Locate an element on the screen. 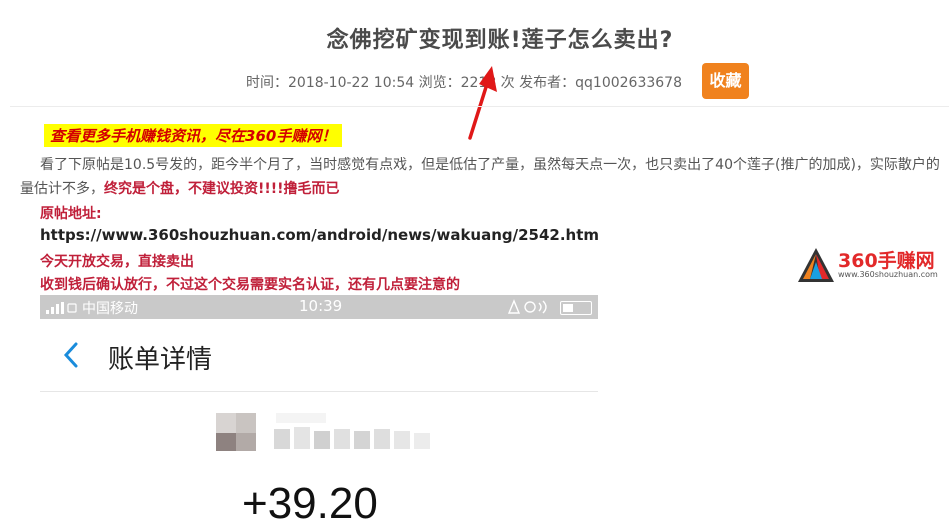 The image size is (949, 531). favorite-button: 收藏 is located at coordinates (725, 81).